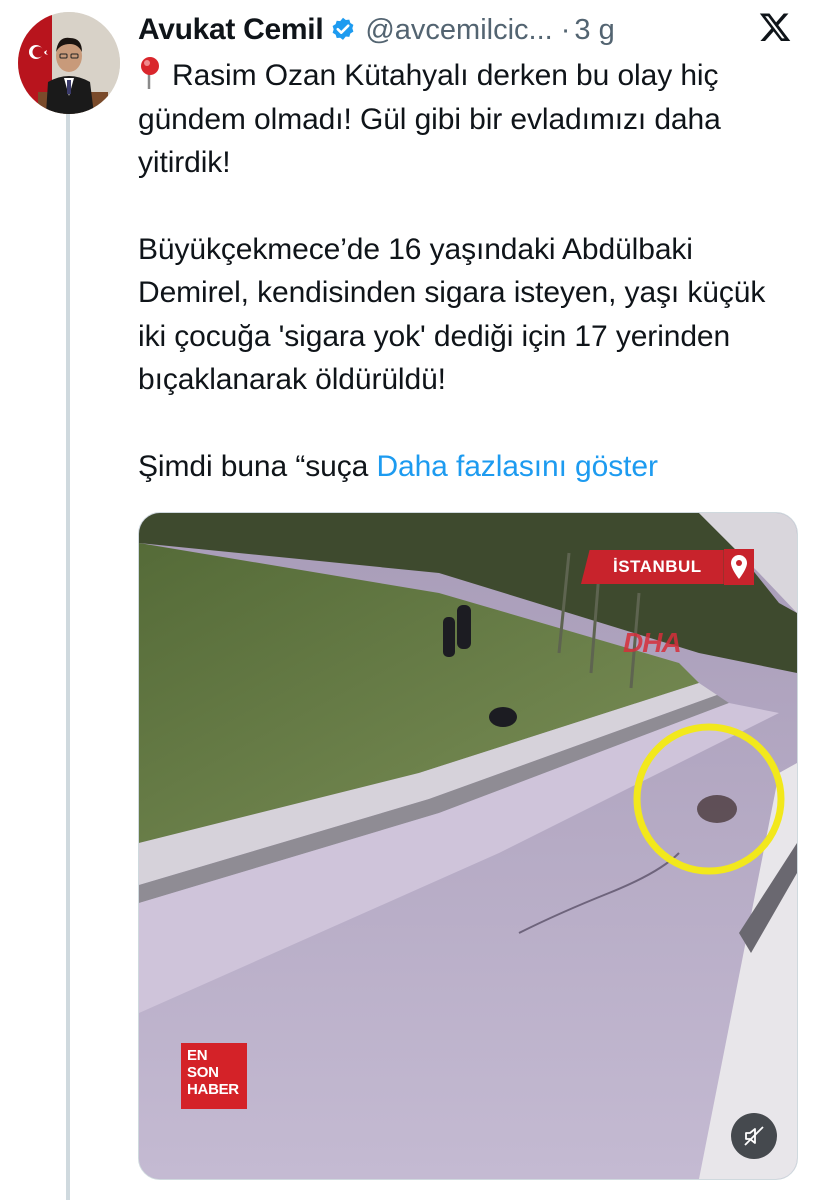 The image size is (815, 1200). I want to click on logo-line-3: HABER, so click(213, 1089).